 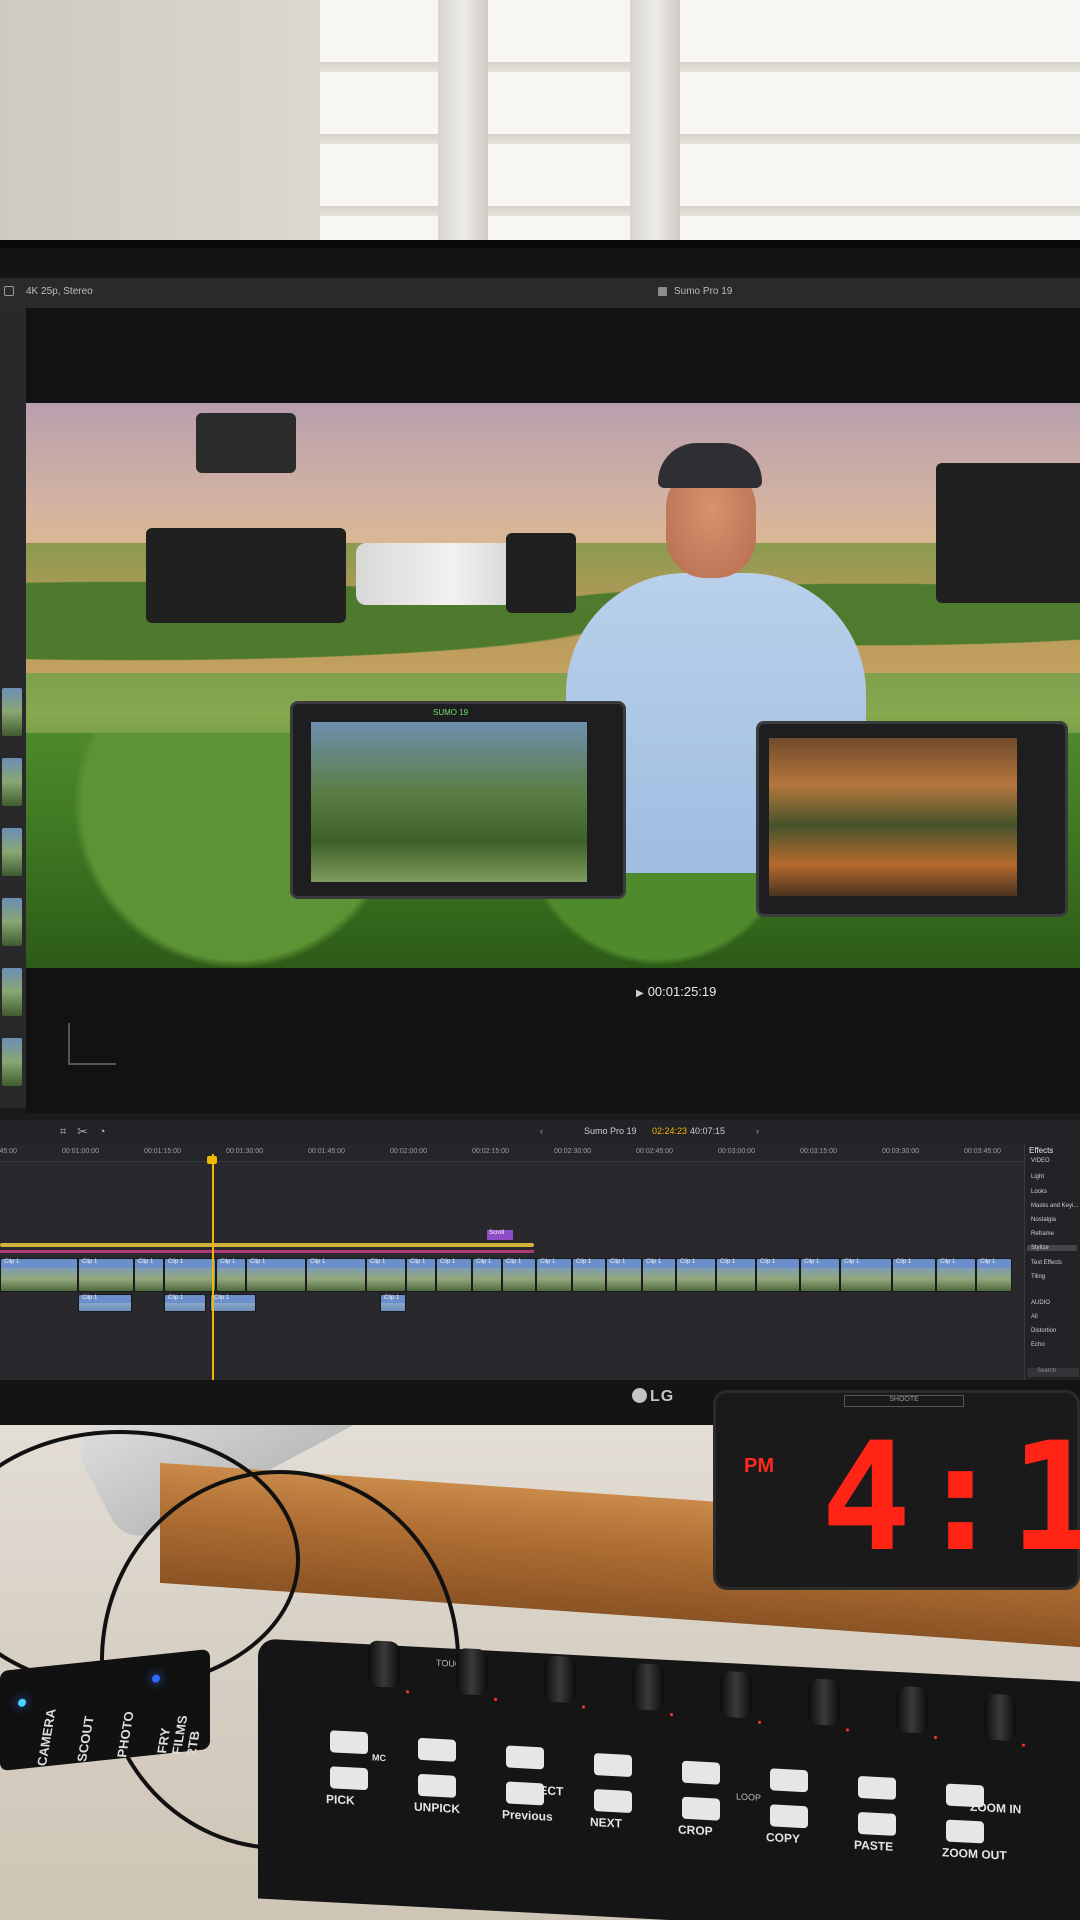 I want to click on app-top-bar: 4K 25p, Stereo Sumo Pro 19, so click(x=540, y=293).